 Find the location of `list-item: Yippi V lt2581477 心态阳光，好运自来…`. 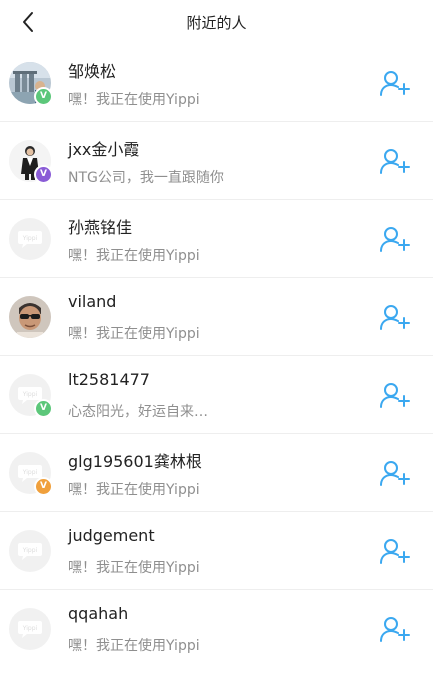

list-item: Yippi V lt2581477 心态阳光，好运自来… is located at coordinates (216, 395).